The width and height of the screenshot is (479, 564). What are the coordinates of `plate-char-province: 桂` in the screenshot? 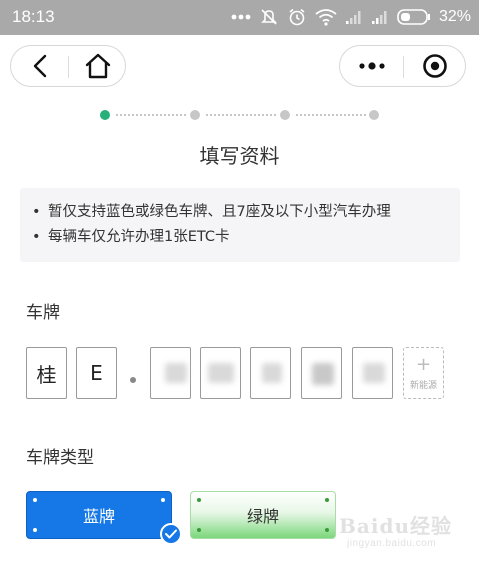 It's located at (46, 373).